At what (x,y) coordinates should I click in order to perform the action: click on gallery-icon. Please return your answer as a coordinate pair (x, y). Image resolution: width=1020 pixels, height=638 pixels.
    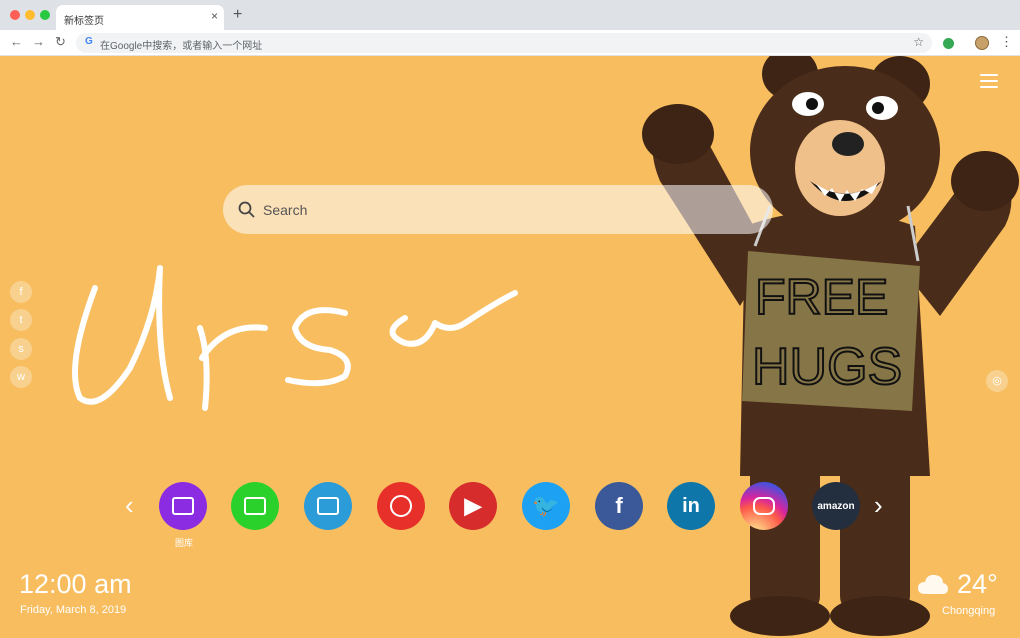
    Looking at the image, I should click on (183, 506).